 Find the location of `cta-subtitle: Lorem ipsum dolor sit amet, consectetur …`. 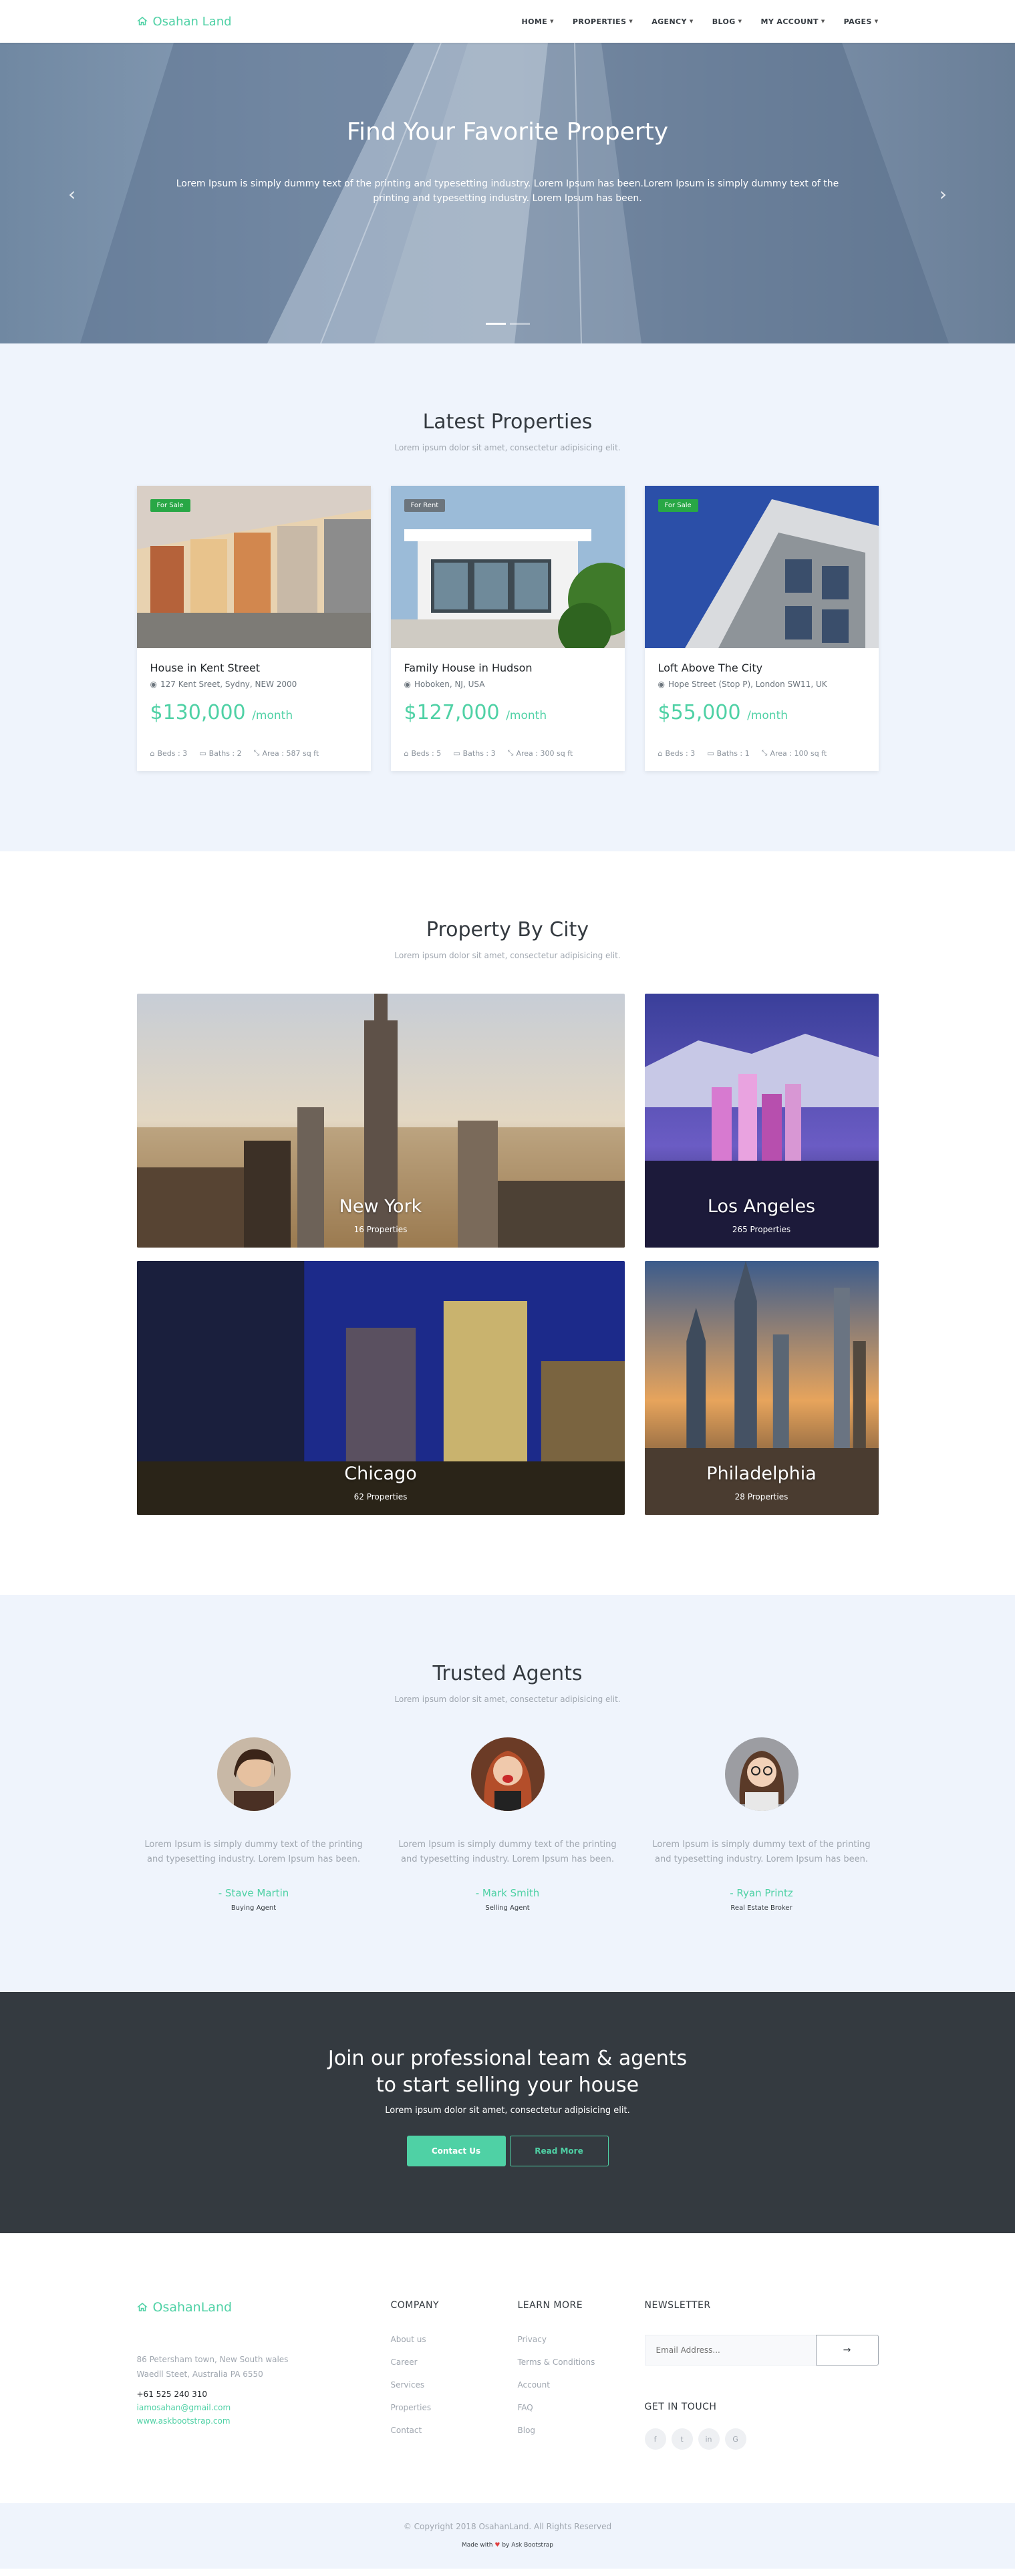

cta-subtitle: Lorem ipsum dolor sit amet, consectetur … is located at coordinates (507, 2111).